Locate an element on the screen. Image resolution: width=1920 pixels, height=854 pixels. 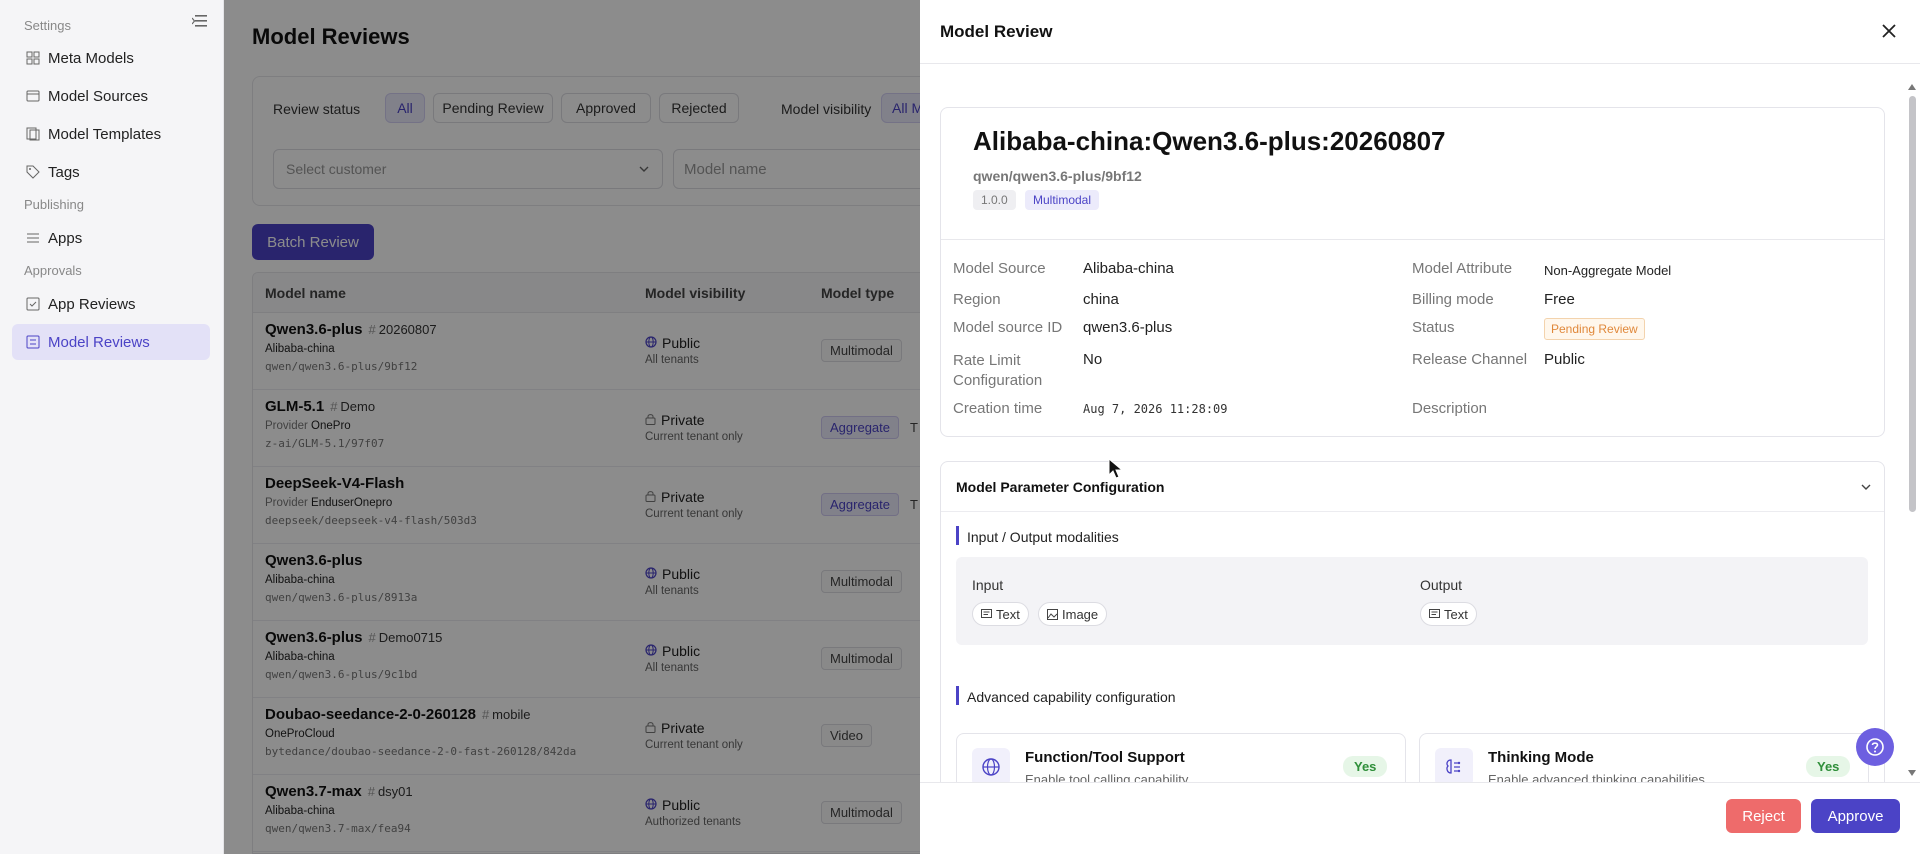
input-chip-text: Text is located at coordinates (1000, 614).